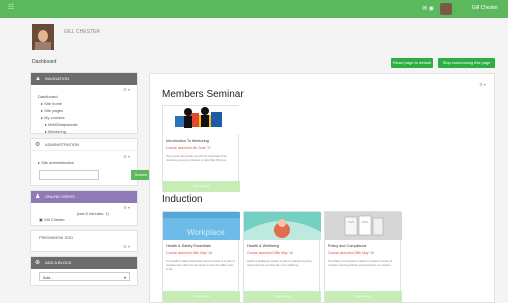 The height and width of the screenshot is (303, 508). What do you see at coordinates (41, 219) in the screenshot?
I see `user-icon: ▣` at bounding box center [41, 219].